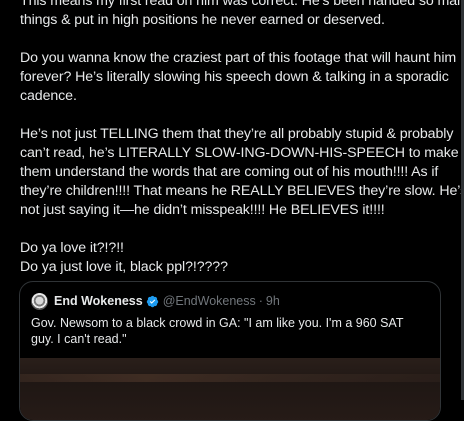 Image resolution: width=464 pixels, height=421 pixels. Describe the element at coordinates (48, 96) in the screenshot. I see `post-line: cadence.` at that location.